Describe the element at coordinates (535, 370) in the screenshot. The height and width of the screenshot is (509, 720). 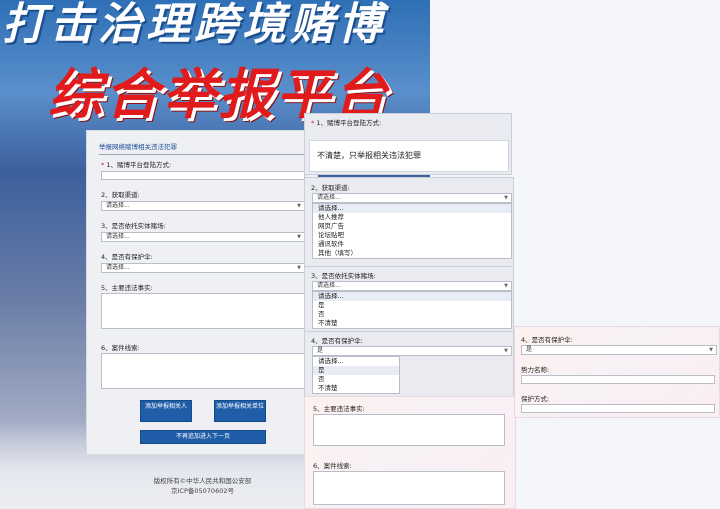
I see `force-name-label: 势力名称:` at that location.